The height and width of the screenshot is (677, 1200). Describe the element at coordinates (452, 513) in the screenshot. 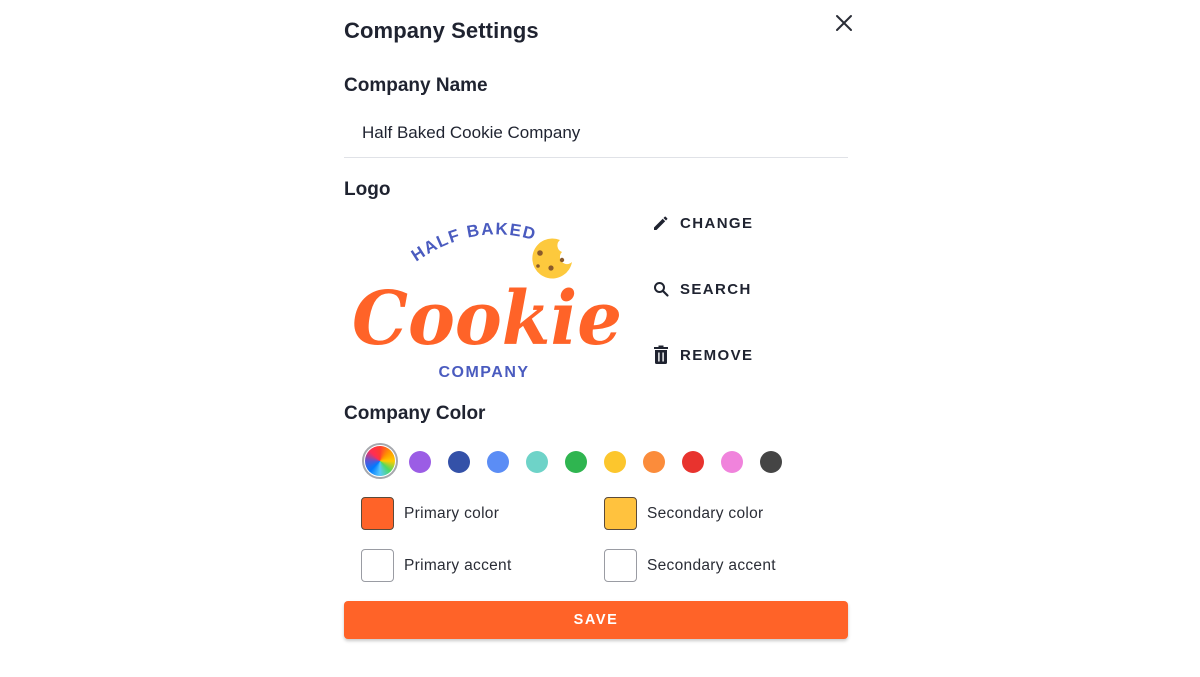

I see `primary-color-label: Primary color` at that location.